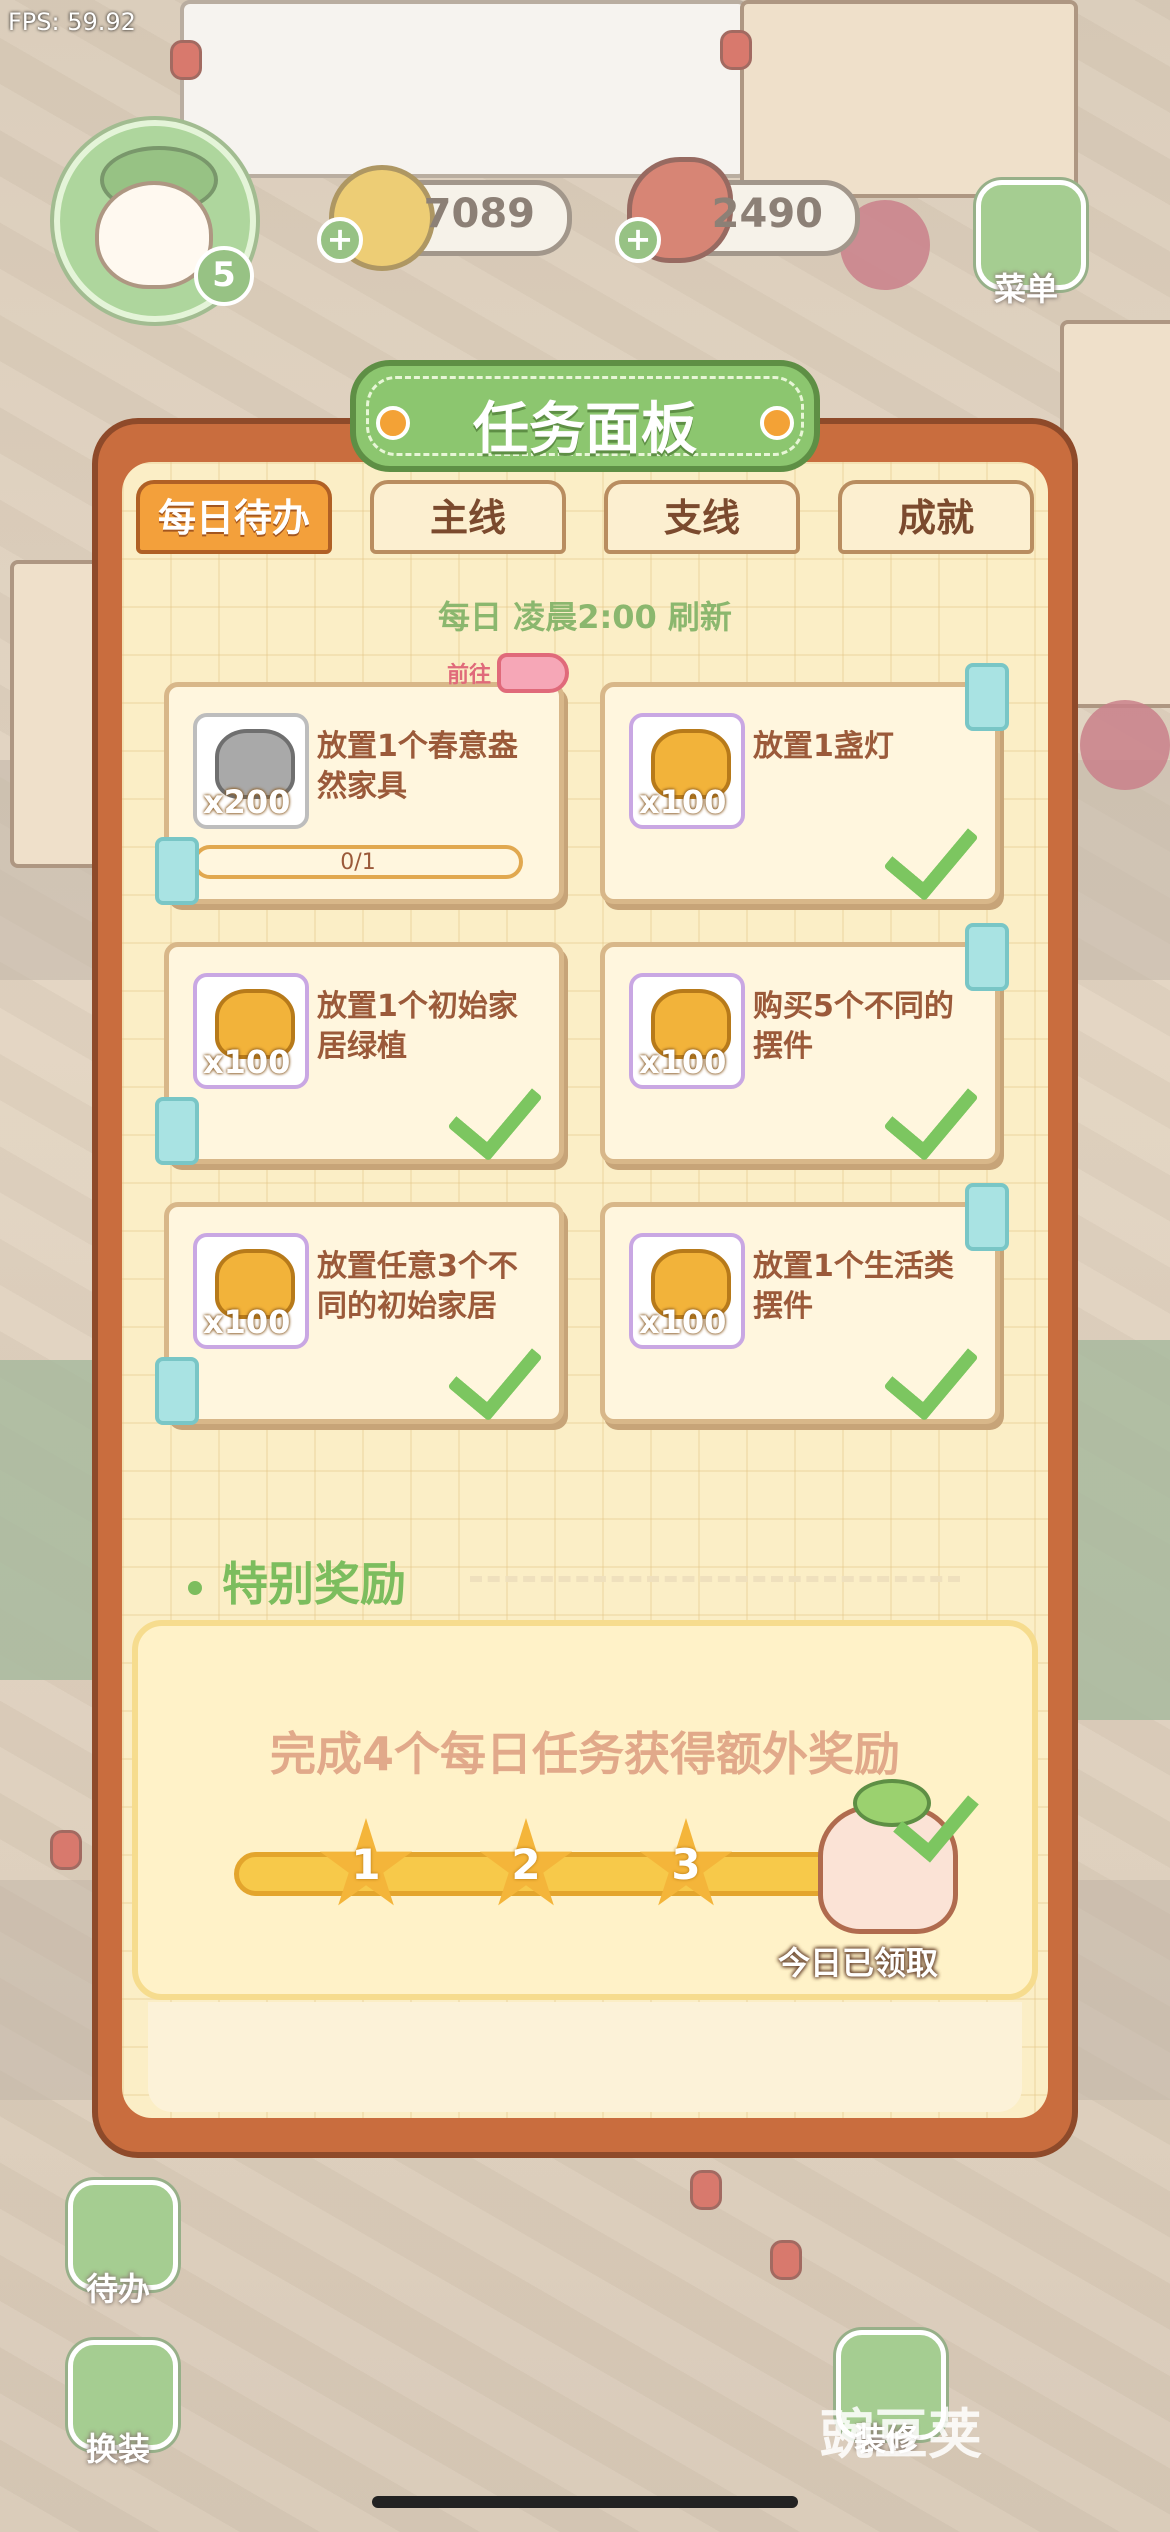 This screenshot has width=1170, height=2532. I want to click on milestone-number: 1, so click(366, 1864).